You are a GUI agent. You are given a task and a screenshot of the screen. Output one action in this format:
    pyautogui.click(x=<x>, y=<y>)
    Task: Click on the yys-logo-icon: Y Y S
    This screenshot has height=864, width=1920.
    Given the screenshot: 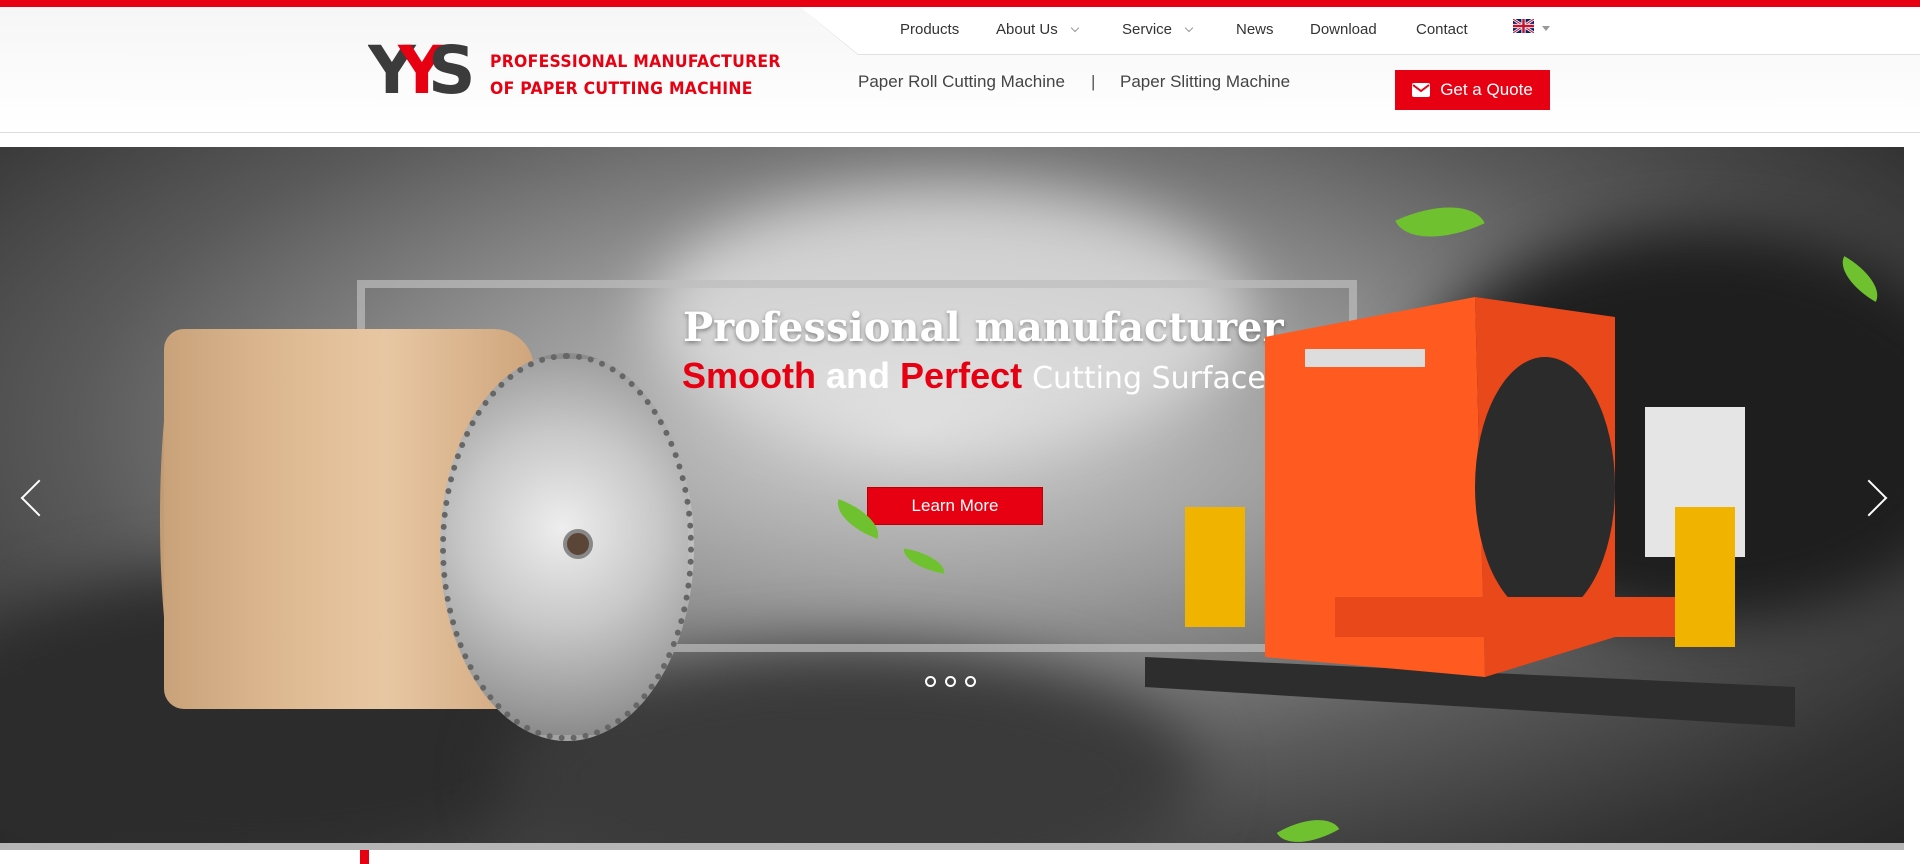 What is the action you would take?
    pyautogui.click(x=422, y=68)
    